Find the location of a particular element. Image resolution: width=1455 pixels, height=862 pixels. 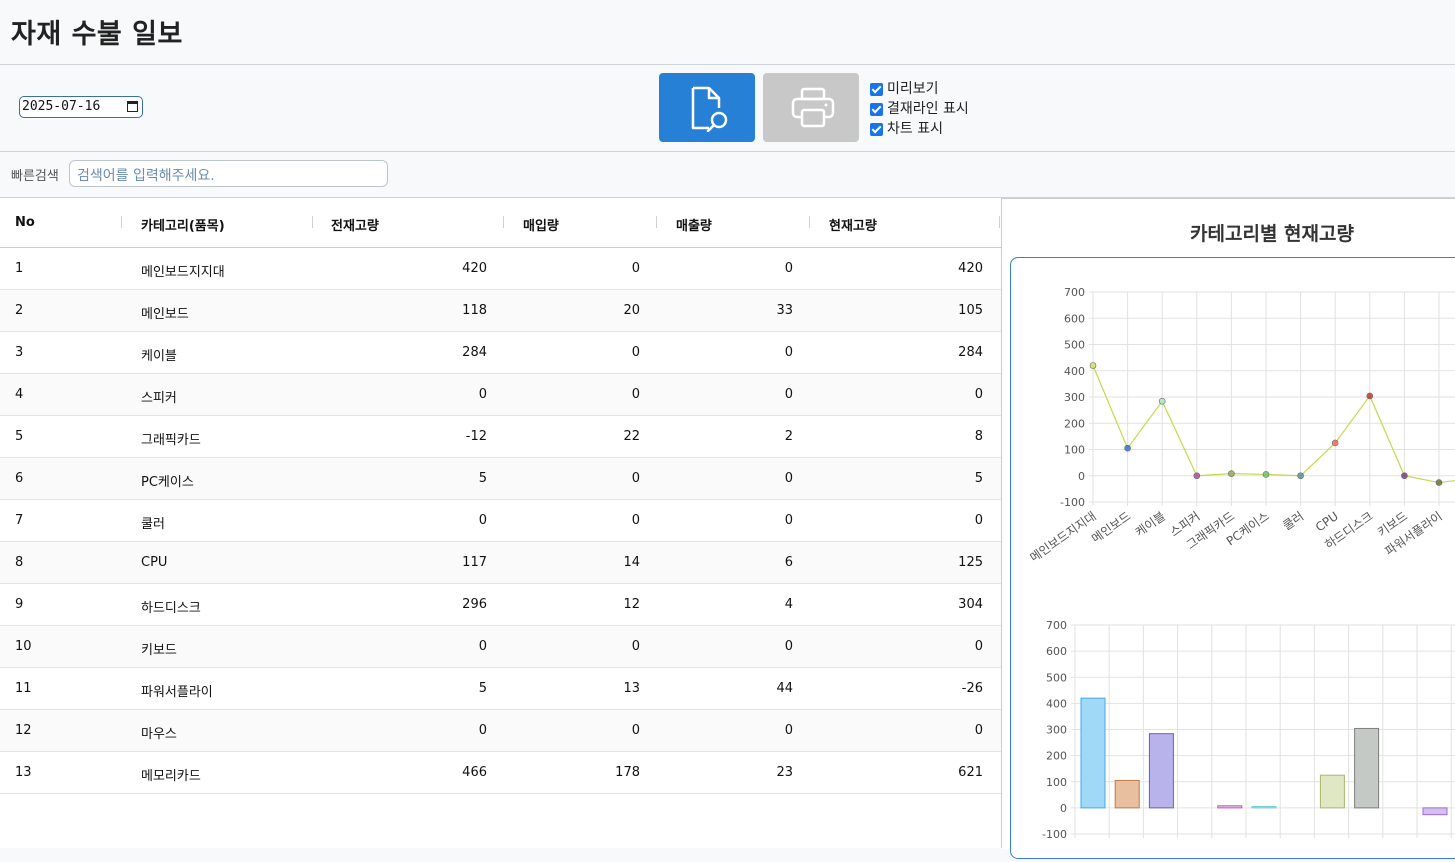

calendar-icon is located at coordinates (132, 106).